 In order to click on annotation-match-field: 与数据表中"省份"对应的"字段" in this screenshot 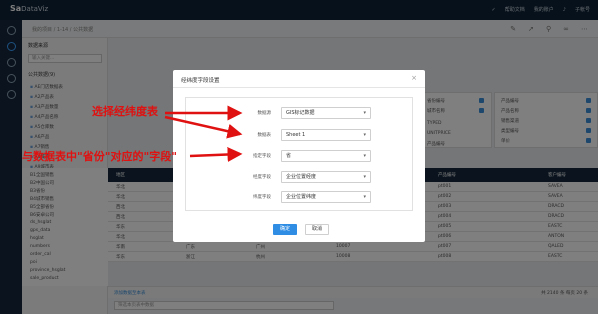, I will do `click(99, 156)`.